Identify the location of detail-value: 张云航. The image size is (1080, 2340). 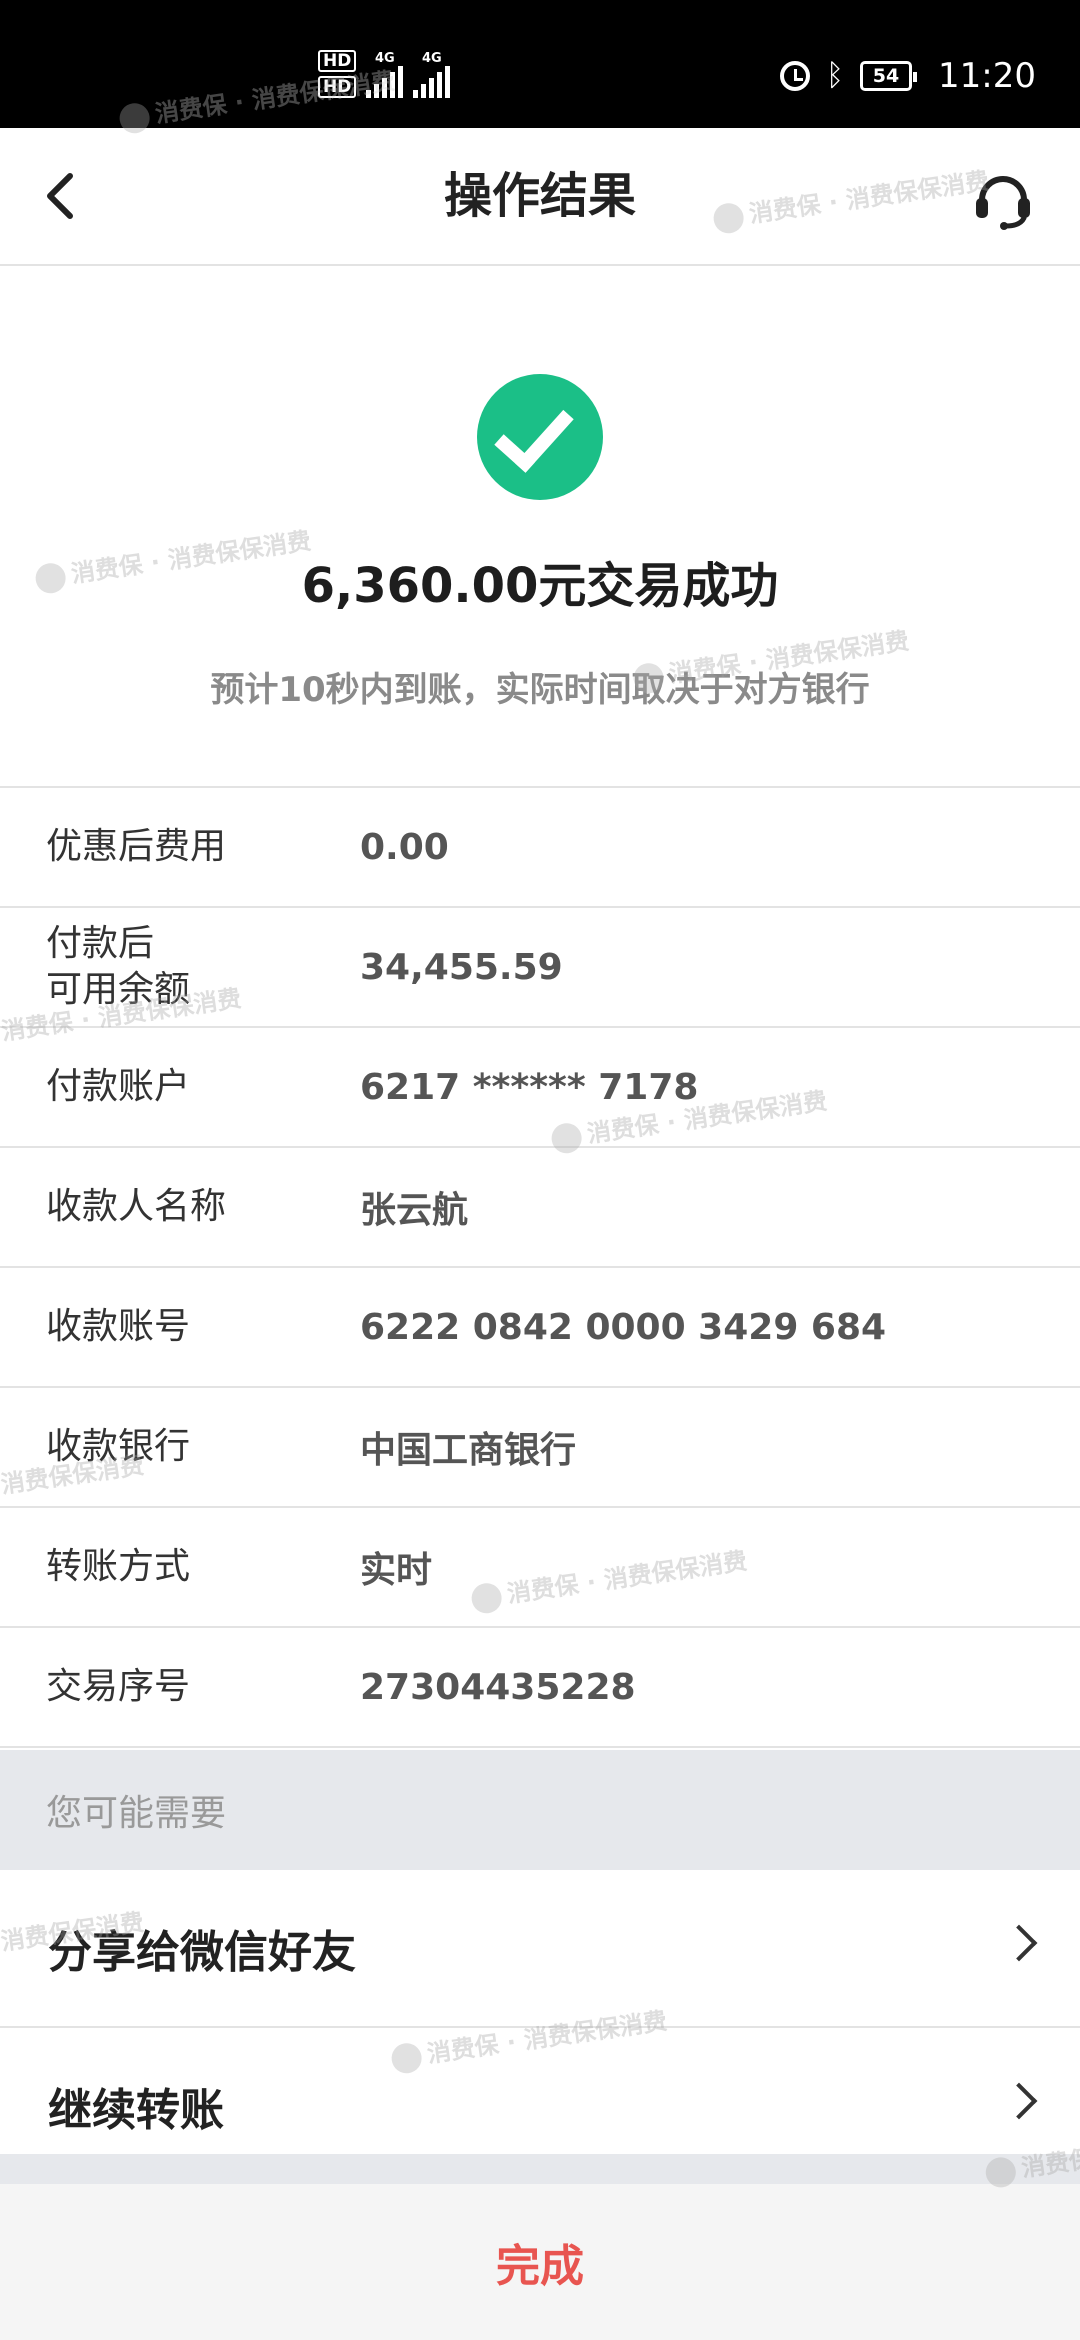
(414, 1210).